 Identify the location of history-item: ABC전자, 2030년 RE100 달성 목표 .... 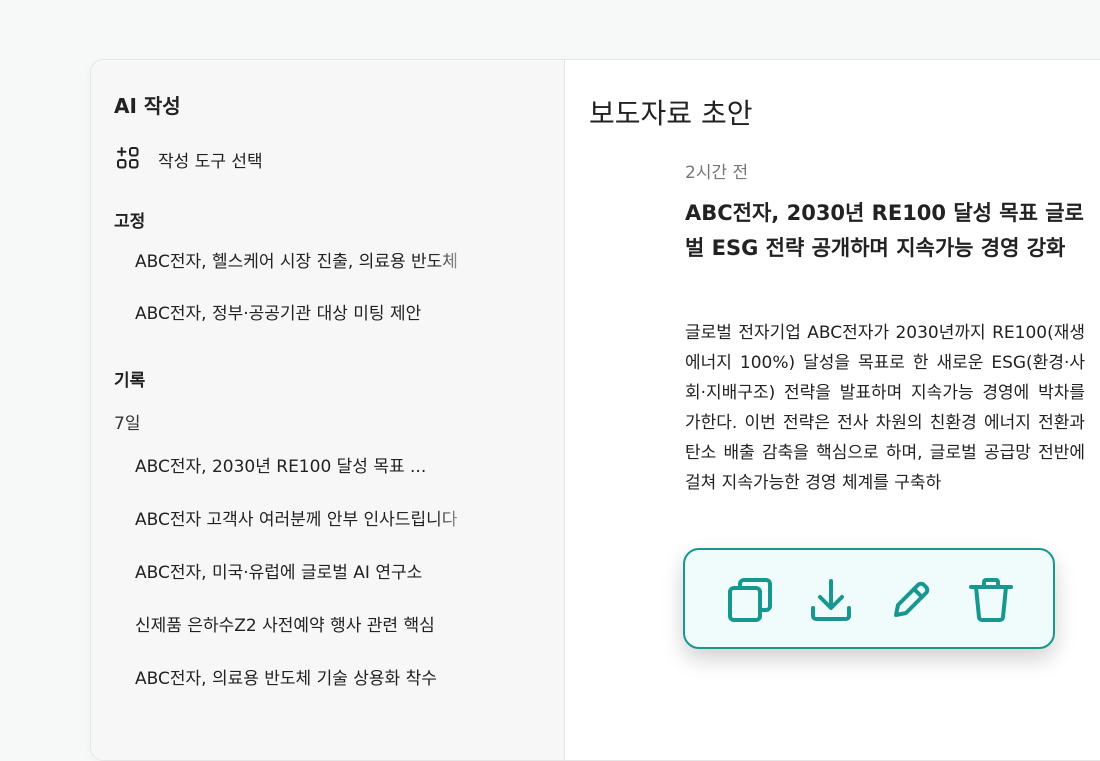
(306, 467).